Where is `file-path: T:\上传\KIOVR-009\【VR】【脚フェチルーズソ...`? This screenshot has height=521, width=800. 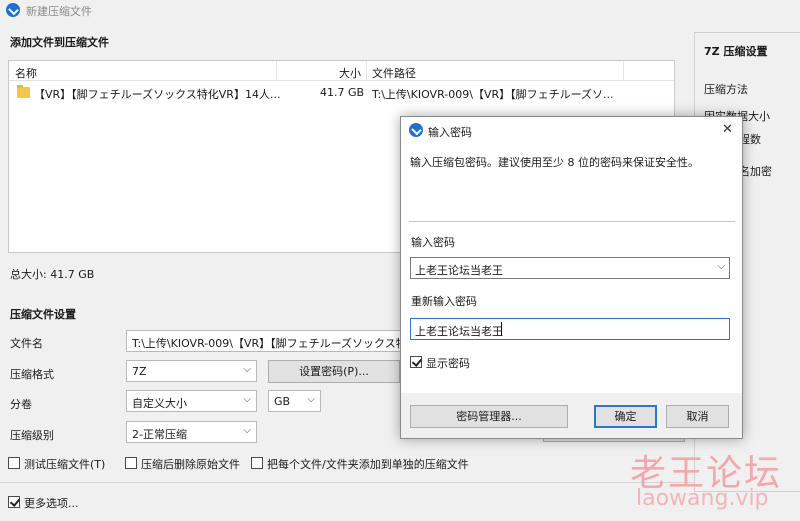 file-path: T:\上传\KIOVR-009\【VR】【脚フェチルーズソ... is located at coordinates (493, 94).